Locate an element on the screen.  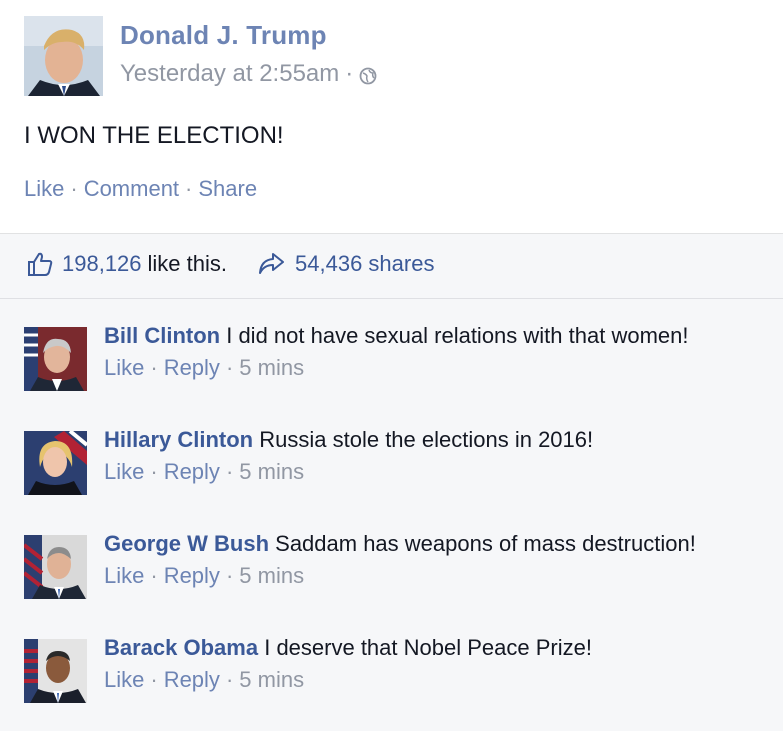
comment-author: George W Bush is located at coordinates (186, 543).